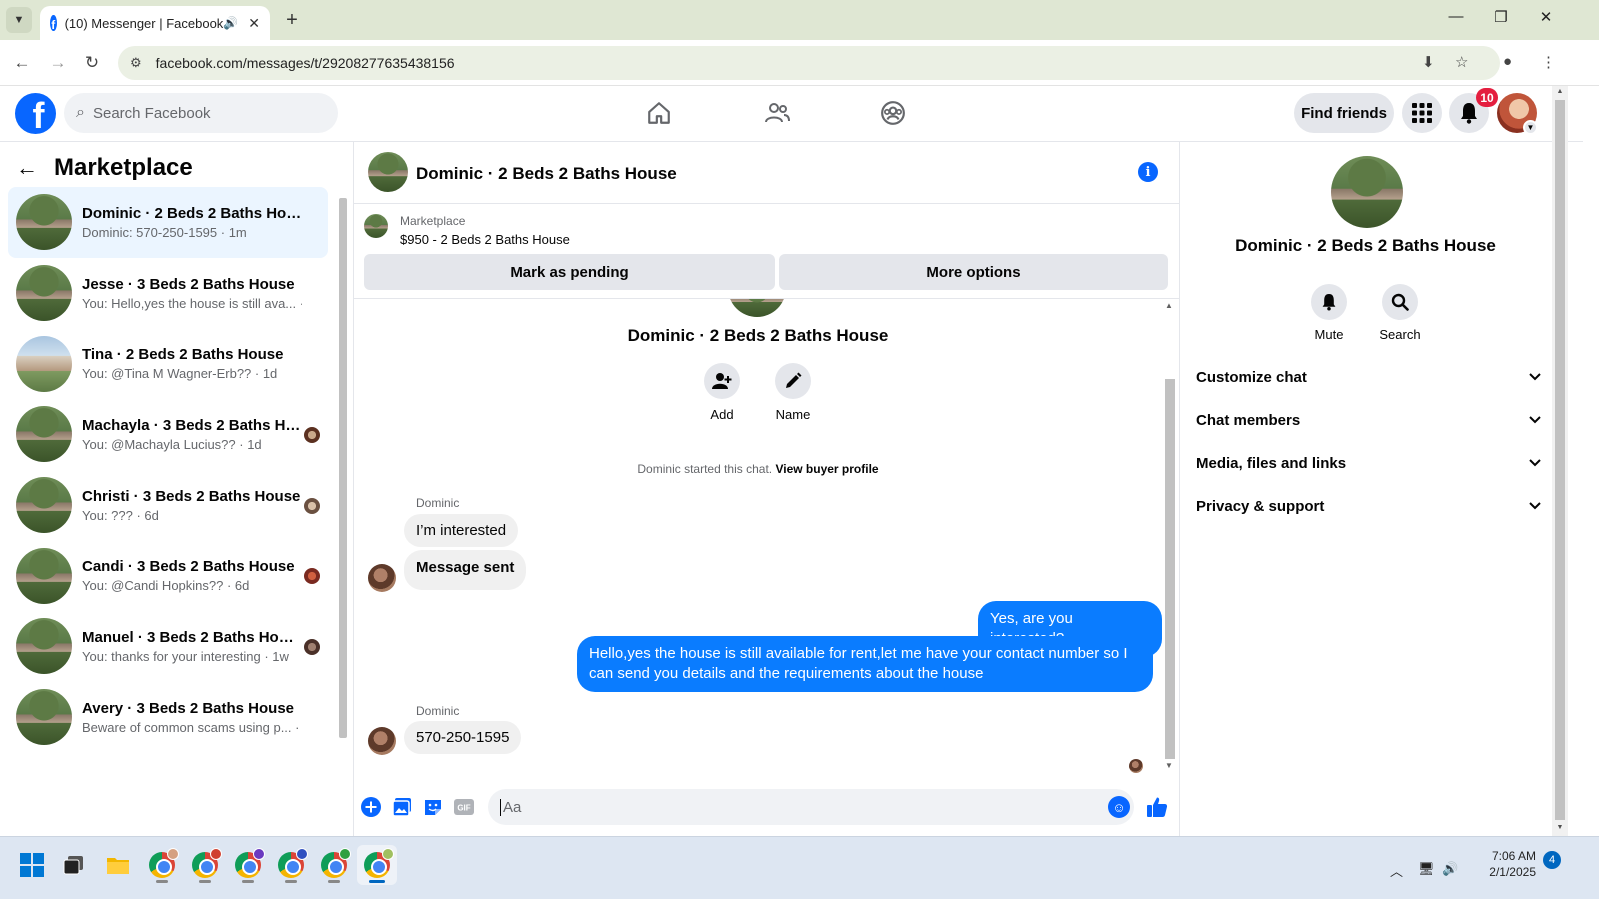 The height and width of the screenshot is (899, 1599). Describe the element at coordinates (569, 272) in the screenshot. I see `mark-as-pending-button: Mark as pending` at that location.